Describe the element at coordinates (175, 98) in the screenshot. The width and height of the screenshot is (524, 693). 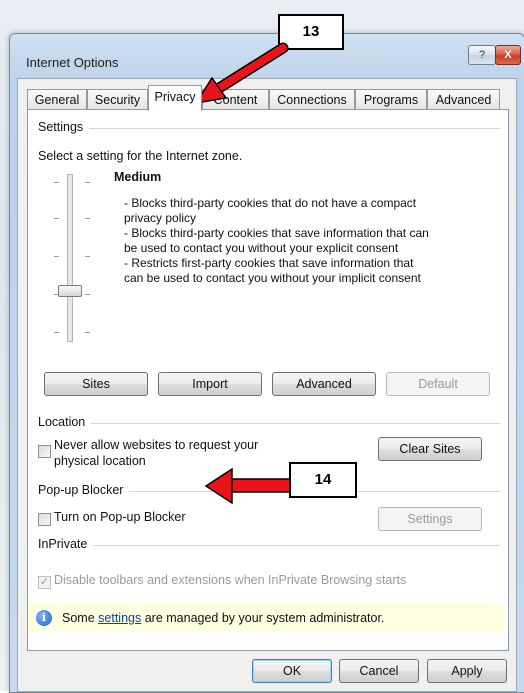
I see `tab-privacy: Privacy` at that location.